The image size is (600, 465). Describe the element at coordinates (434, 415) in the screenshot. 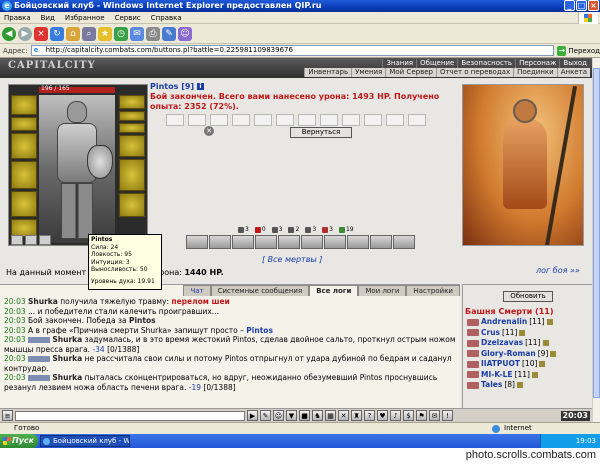

I see `mail-game-icon: ✉` at that location.